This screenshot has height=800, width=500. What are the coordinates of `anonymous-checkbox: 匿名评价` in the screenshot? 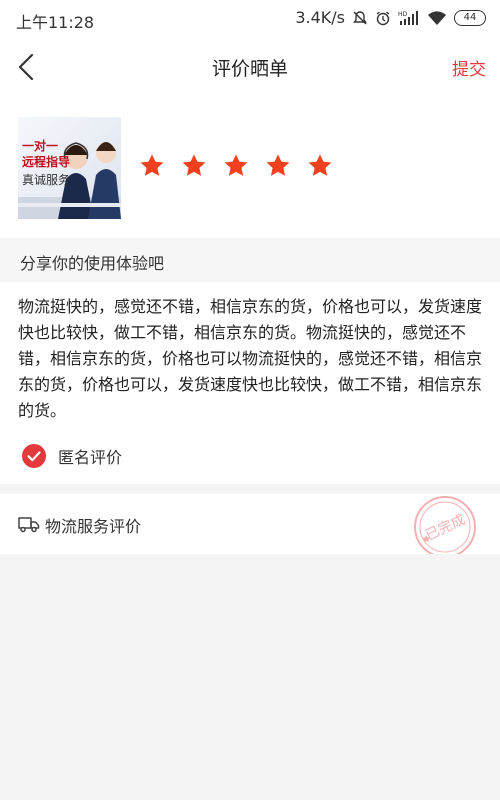 It's located at (72, 456).